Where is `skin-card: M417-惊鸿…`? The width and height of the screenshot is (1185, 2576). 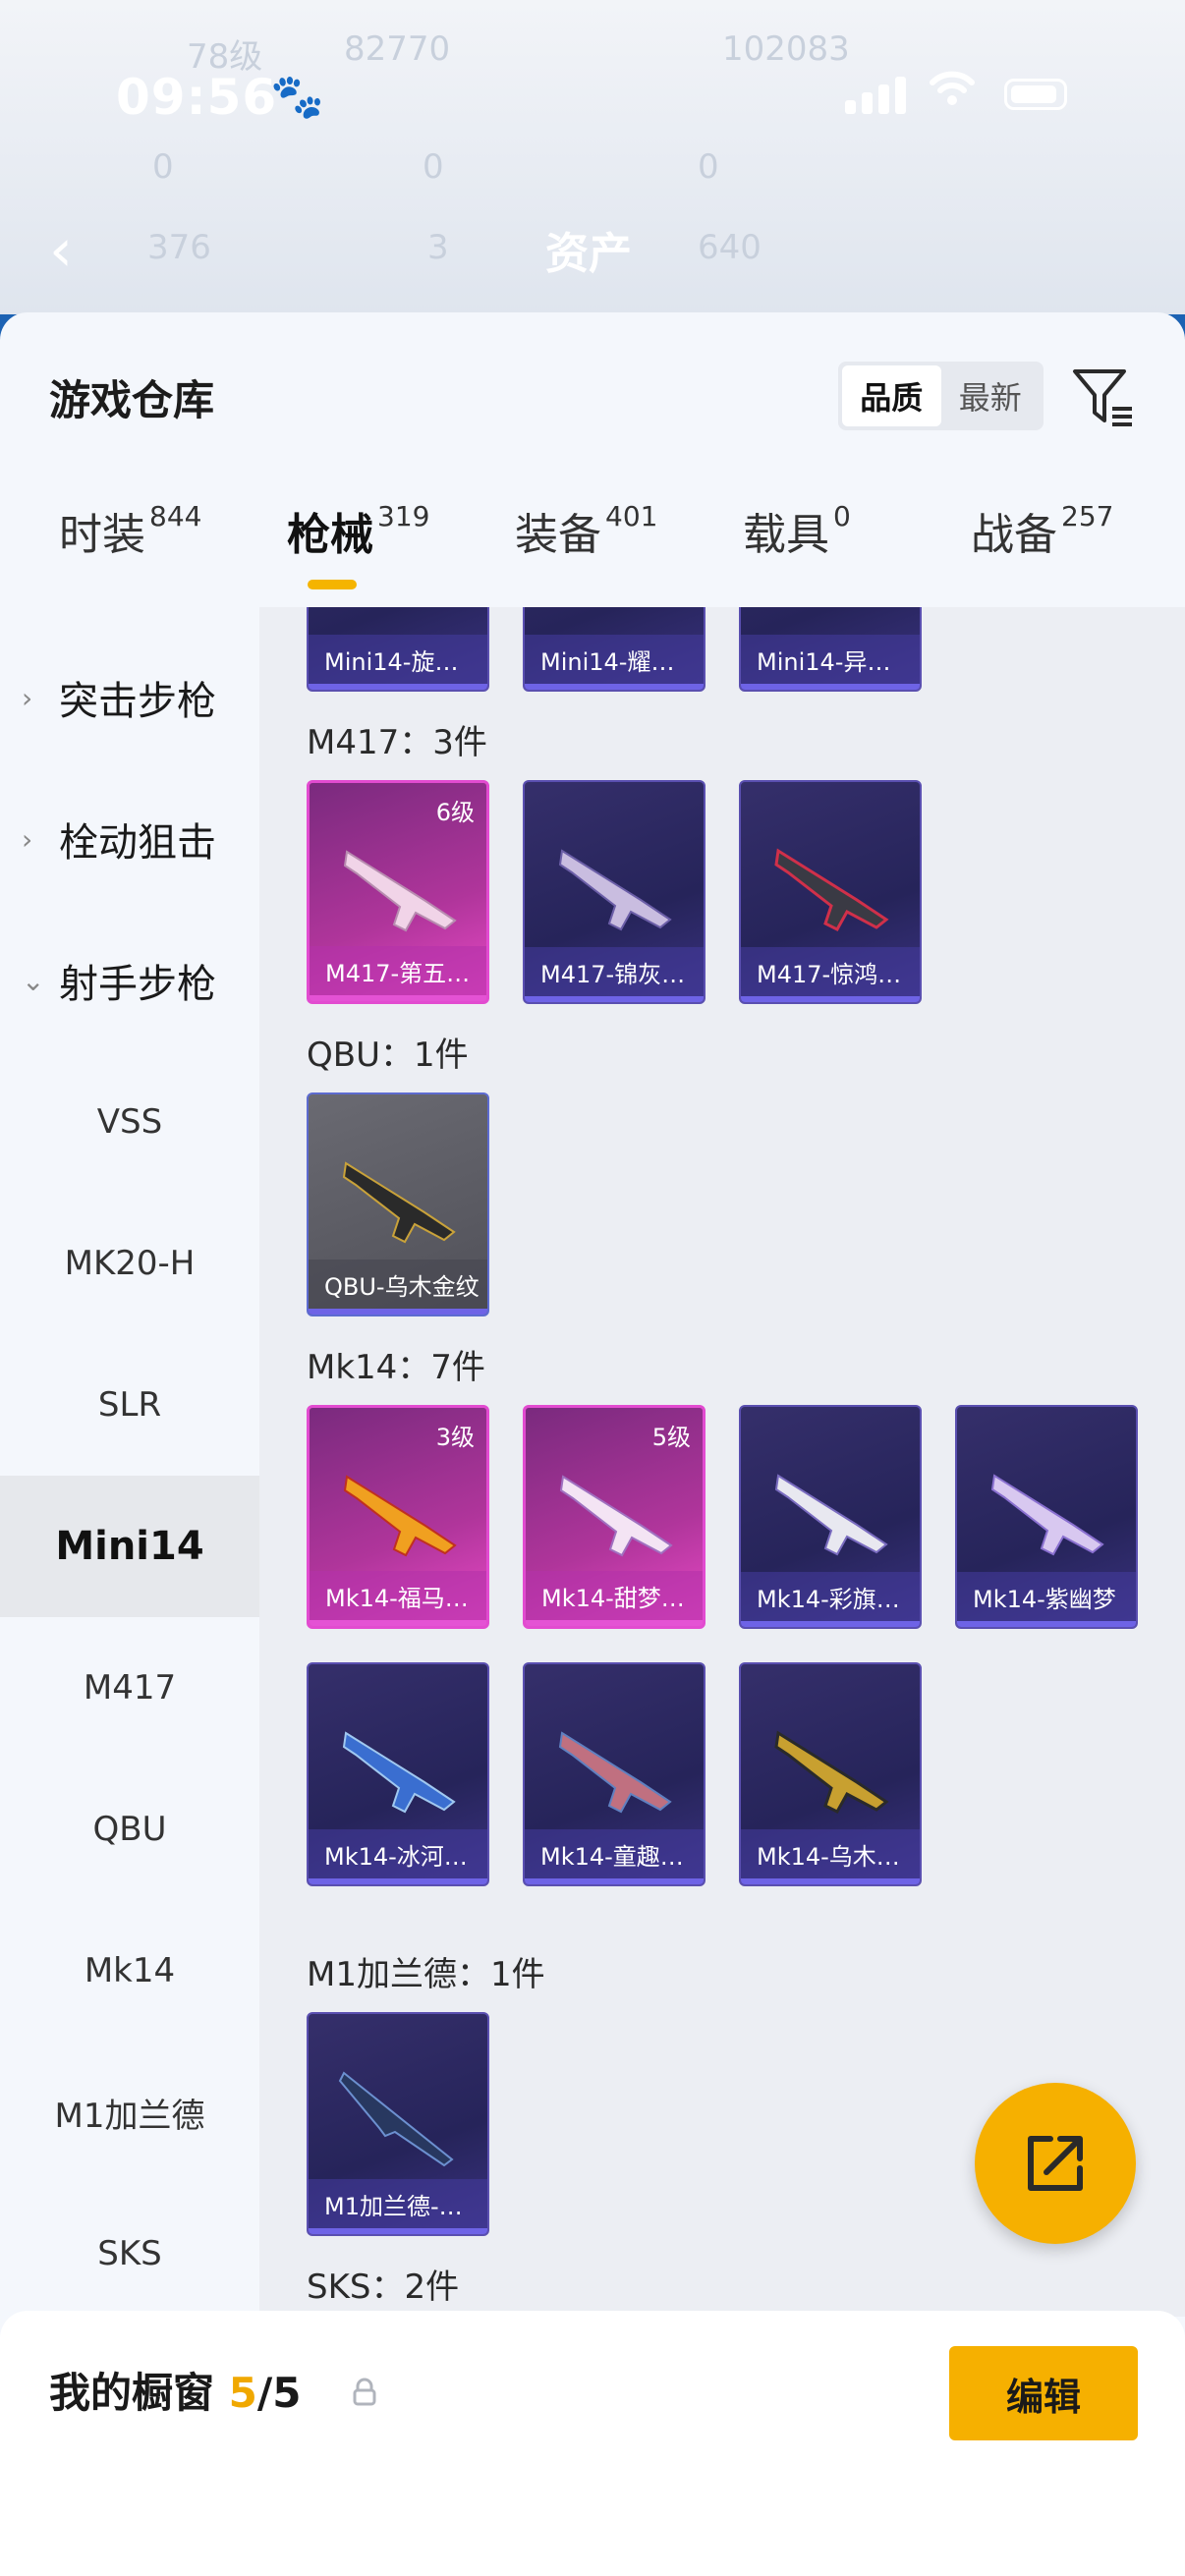 skin-card: M417-惊鸿… is located at coordinates (831, 892).